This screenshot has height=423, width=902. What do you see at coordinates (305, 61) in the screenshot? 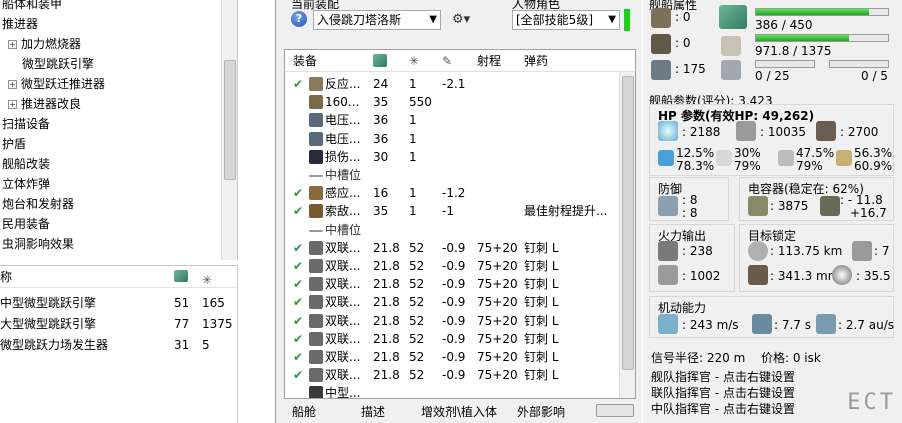
I see `column-equip: 装备` at bounding box center [305, 61].